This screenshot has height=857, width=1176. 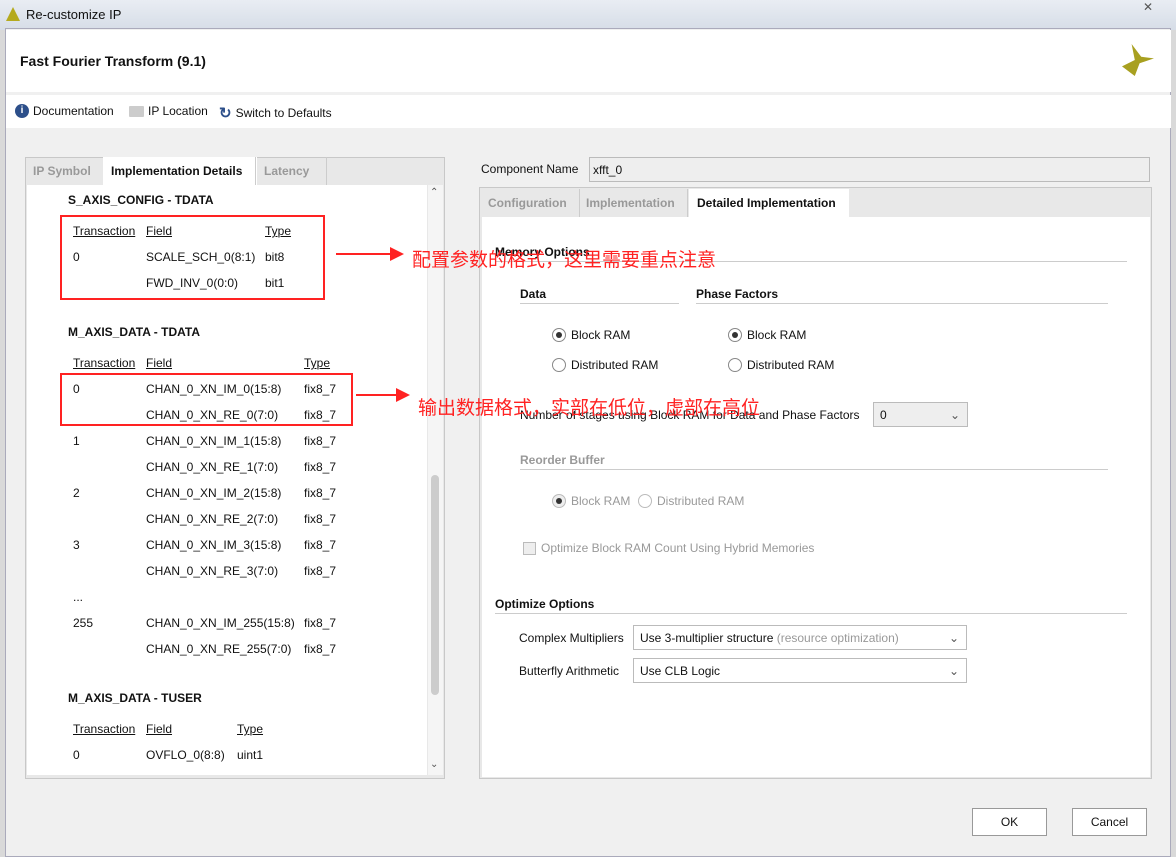 I want to click on reorder-distributed-ram-radio: Distributed RAM, so click(x=691, y=501).